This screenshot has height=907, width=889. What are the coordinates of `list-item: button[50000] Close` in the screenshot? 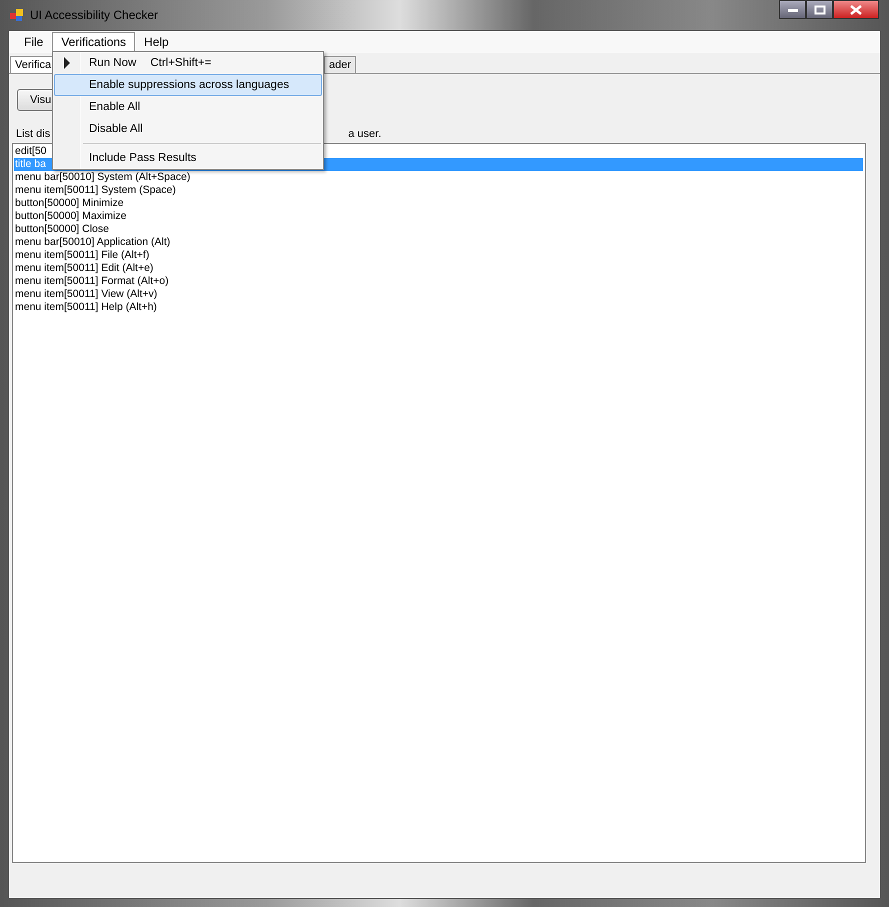 It's located at (61, 229).